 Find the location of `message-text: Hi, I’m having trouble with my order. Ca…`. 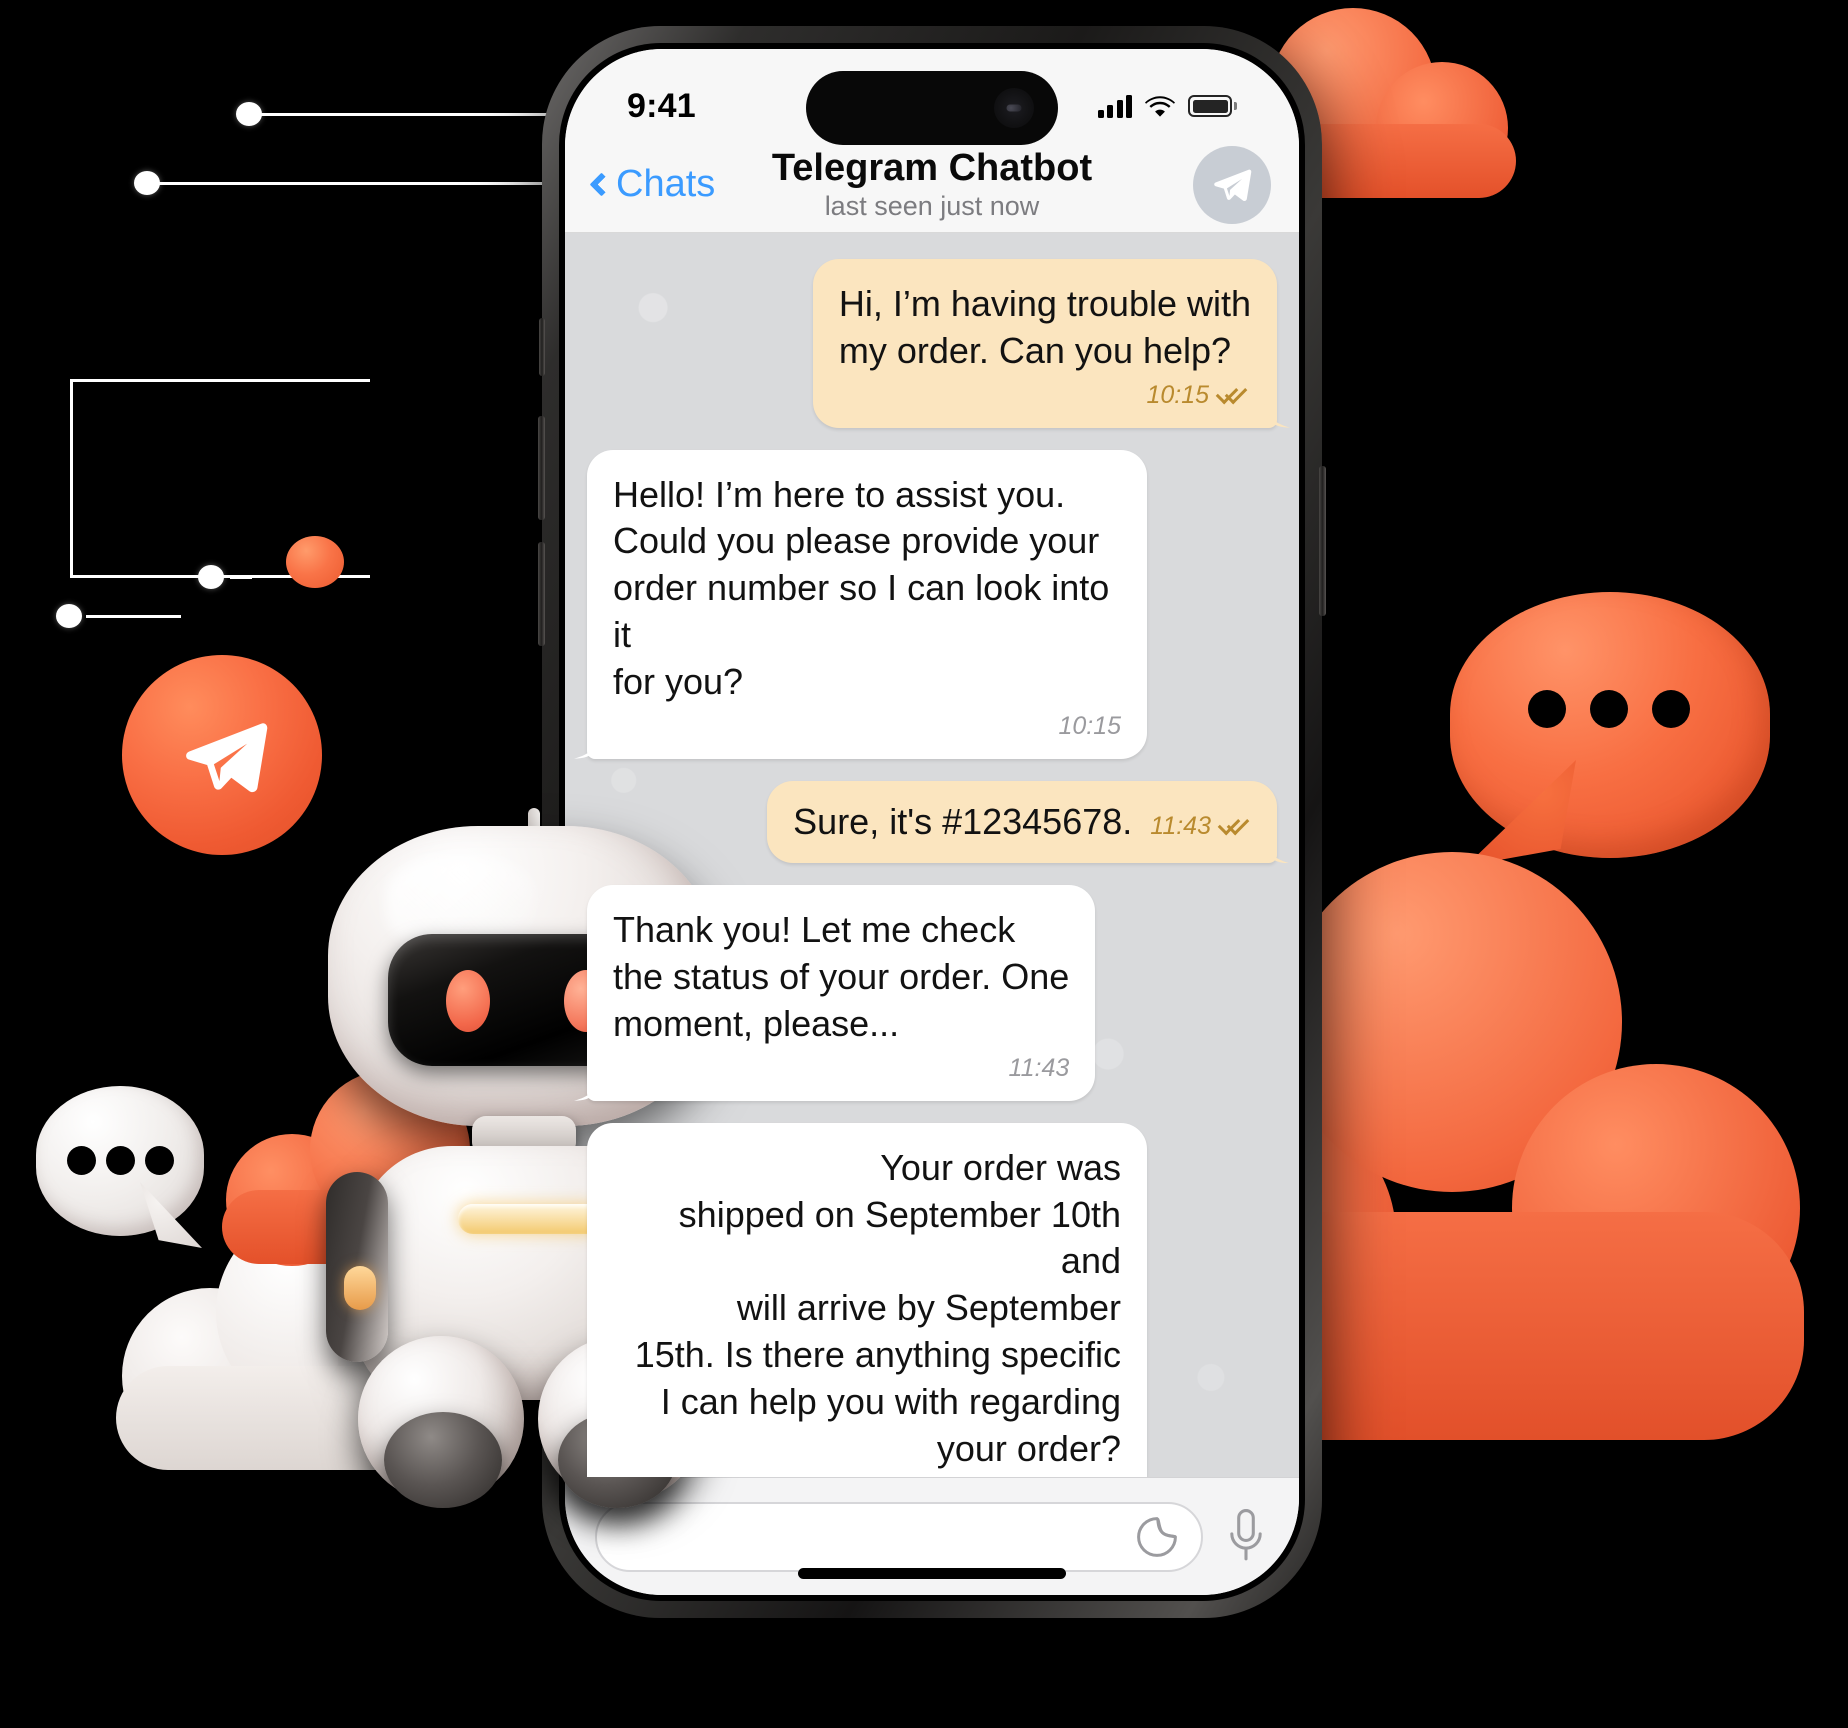

message-text: Hi, I’m having trouble with my order. Ca… is located at coordinates (1044, 327).